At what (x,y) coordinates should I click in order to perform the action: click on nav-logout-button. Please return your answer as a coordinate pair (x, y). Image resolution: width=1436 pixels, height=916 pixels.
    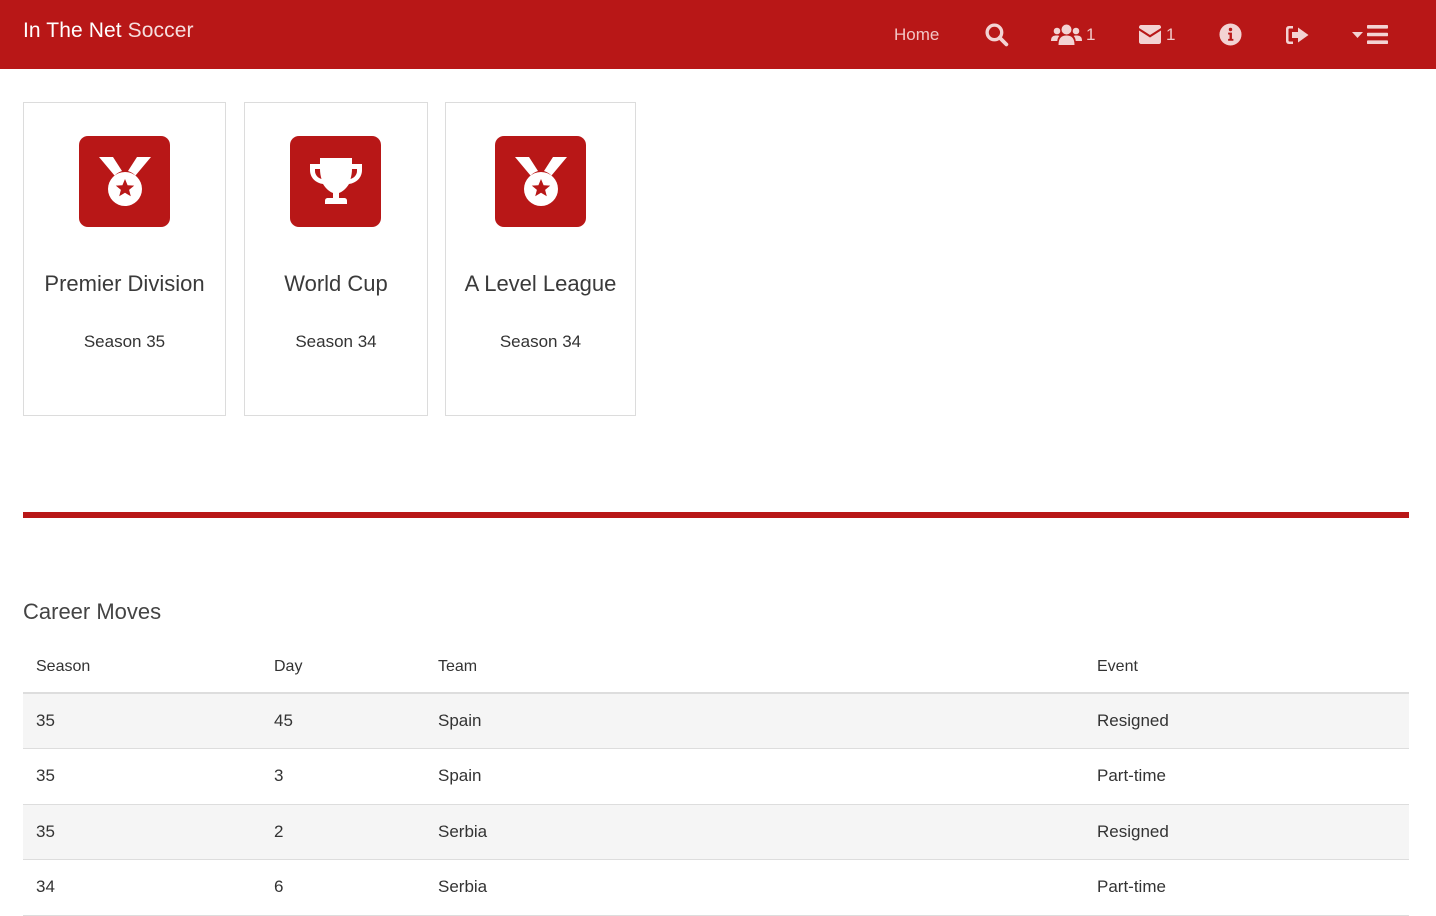
    Looking at the image, I should click on (1297, 34).